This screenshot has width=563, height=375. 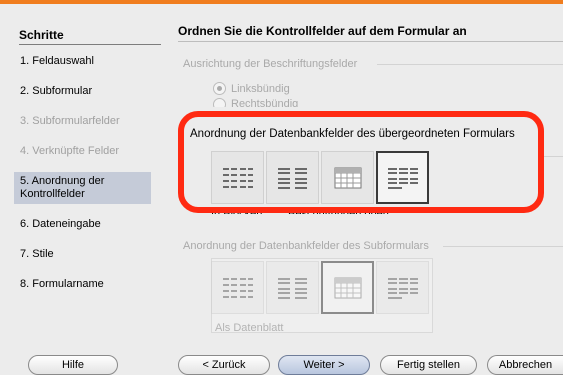 I want to click on sub-layout-datasheet-button, so click(x=347, y=287).